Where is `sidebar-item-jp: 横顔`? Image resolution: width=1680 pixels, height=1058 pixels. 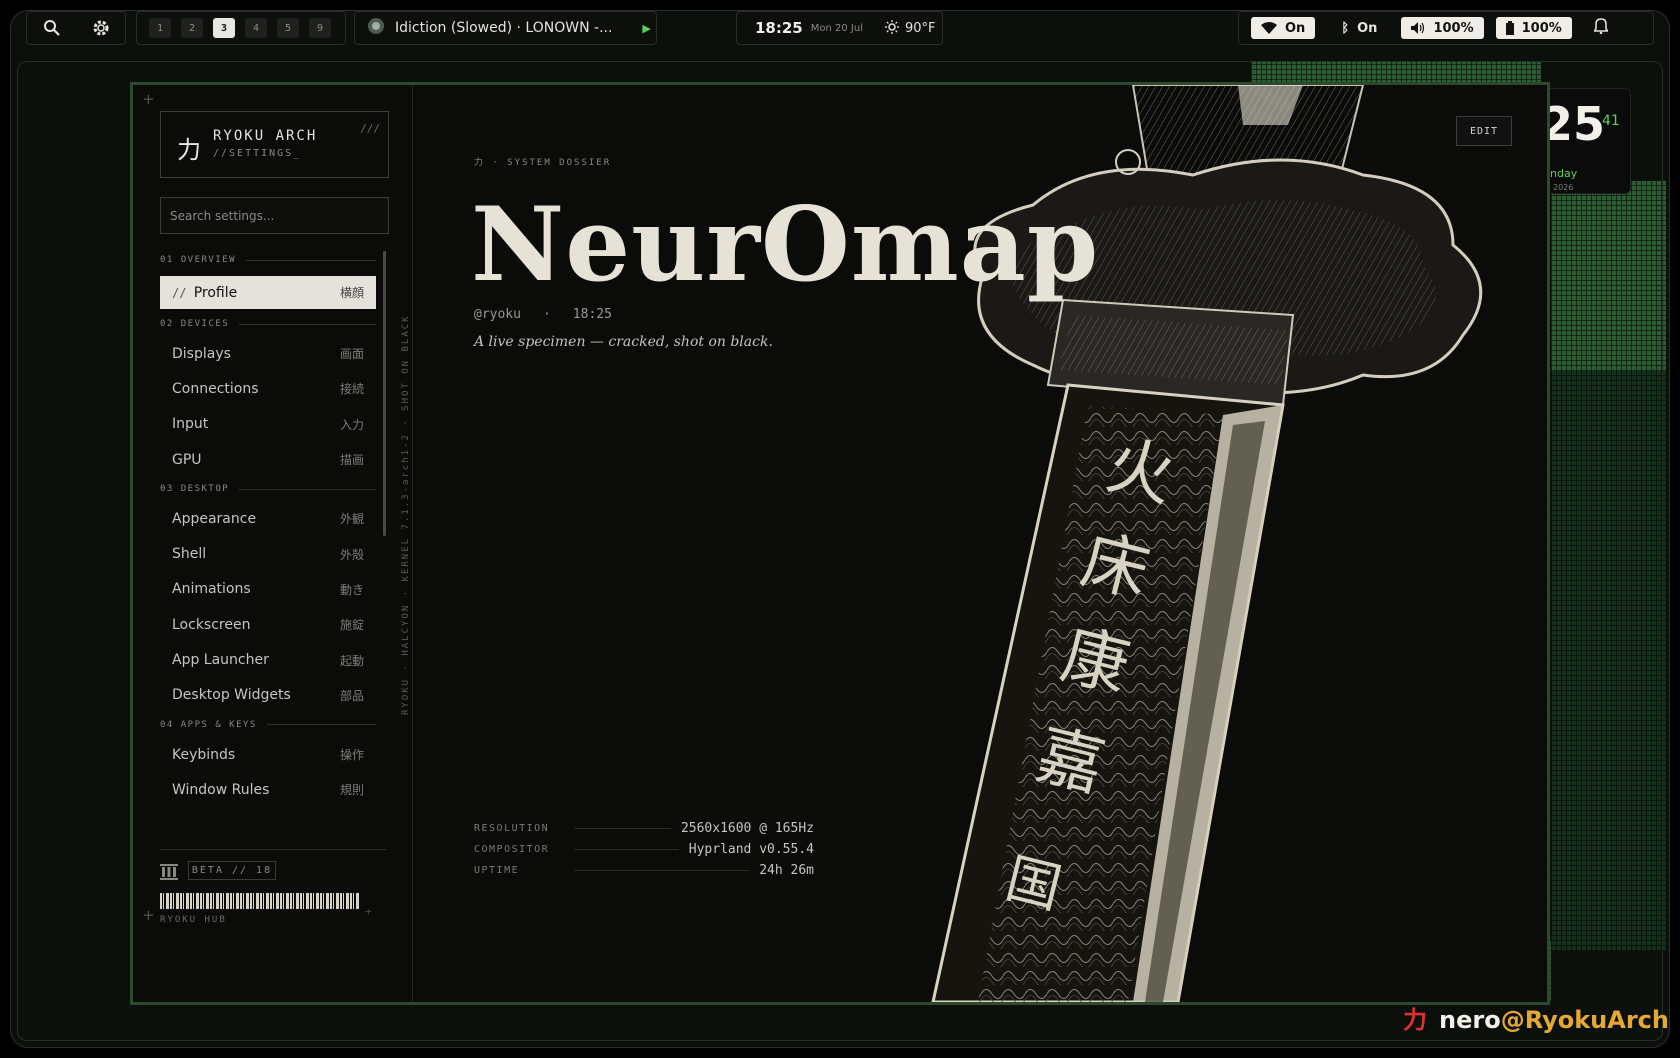 sidebar-item-jp: 横顔 is located at coordinates (351, 293).